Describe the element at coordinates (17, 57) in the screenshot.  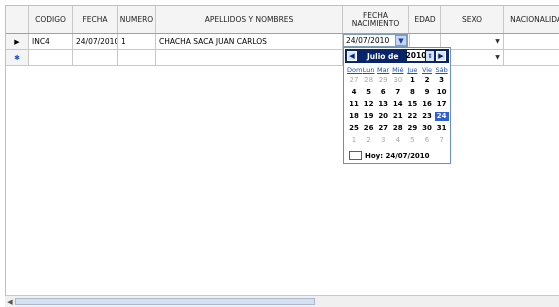
I see `new-row-indicator: ✱` at that location.